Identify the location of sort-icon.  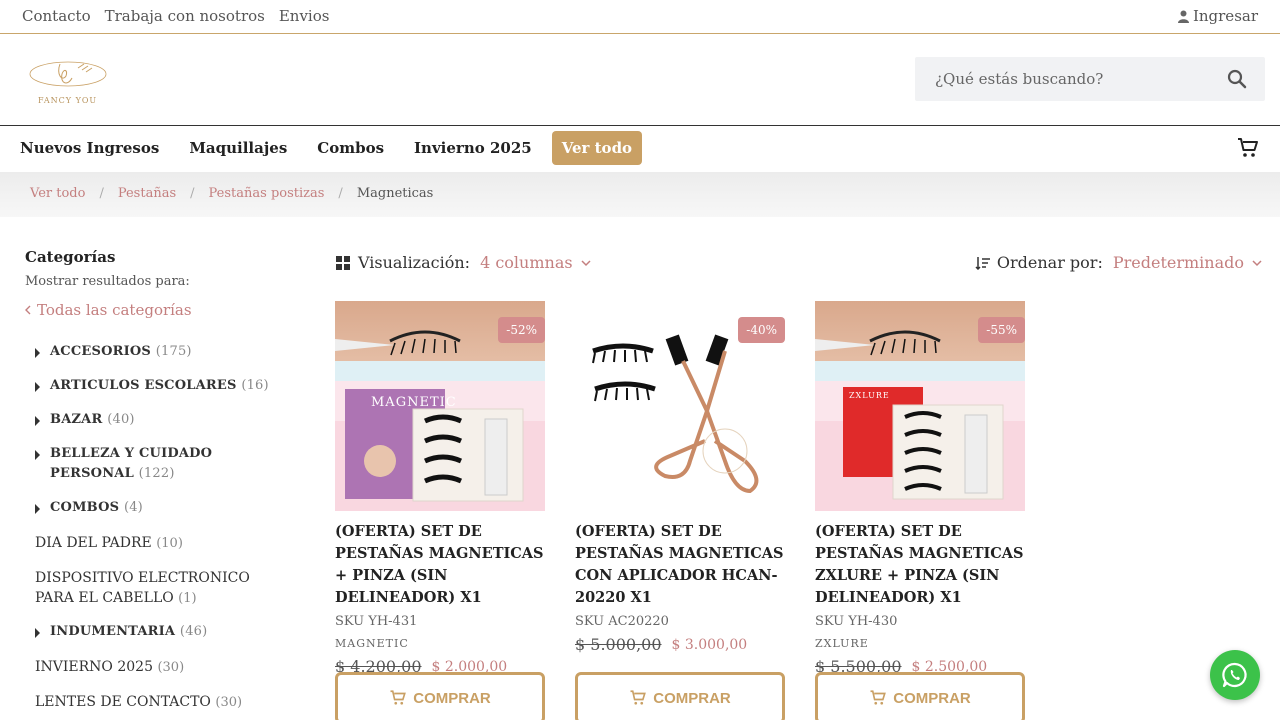
(982, 263).